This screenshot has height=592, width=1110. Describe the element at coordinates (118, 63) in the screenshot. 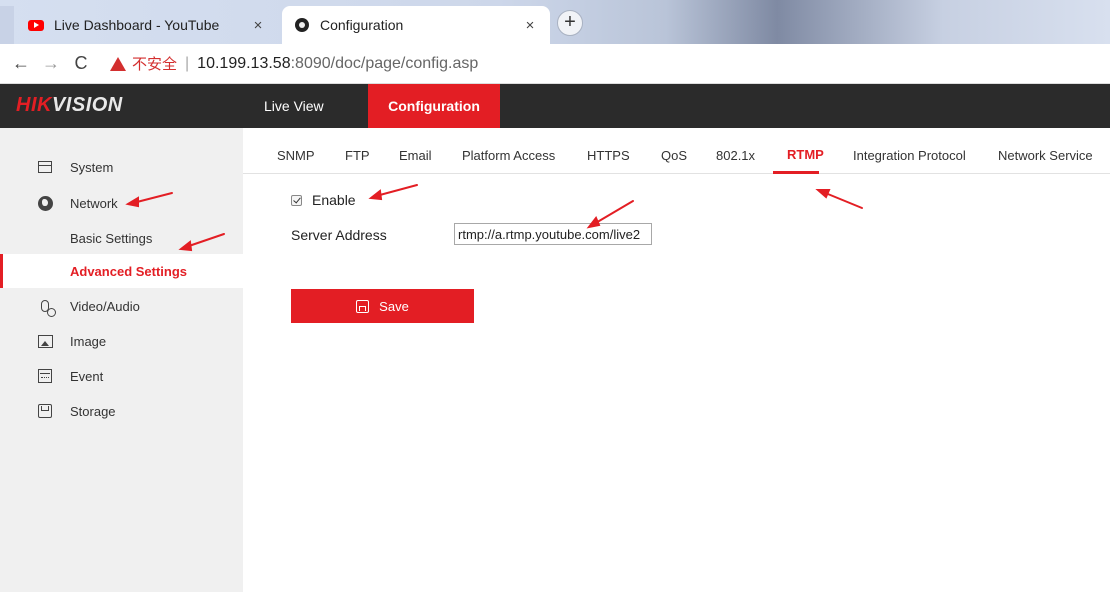

I see `warning-triangle-icon` at that location.